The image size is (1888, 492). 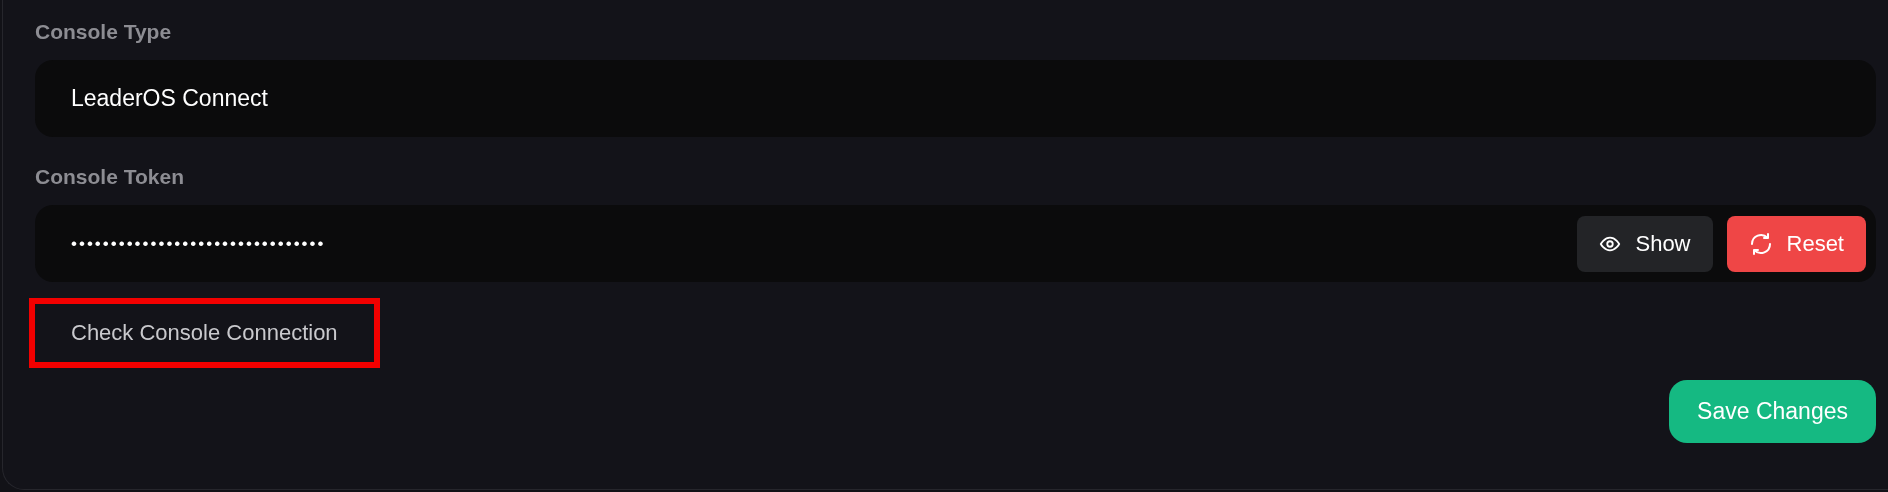 What do you see at coordinates (110, 177) in the screenshot?
I see `field-label: Console Token` at bounding box center [110, 177].